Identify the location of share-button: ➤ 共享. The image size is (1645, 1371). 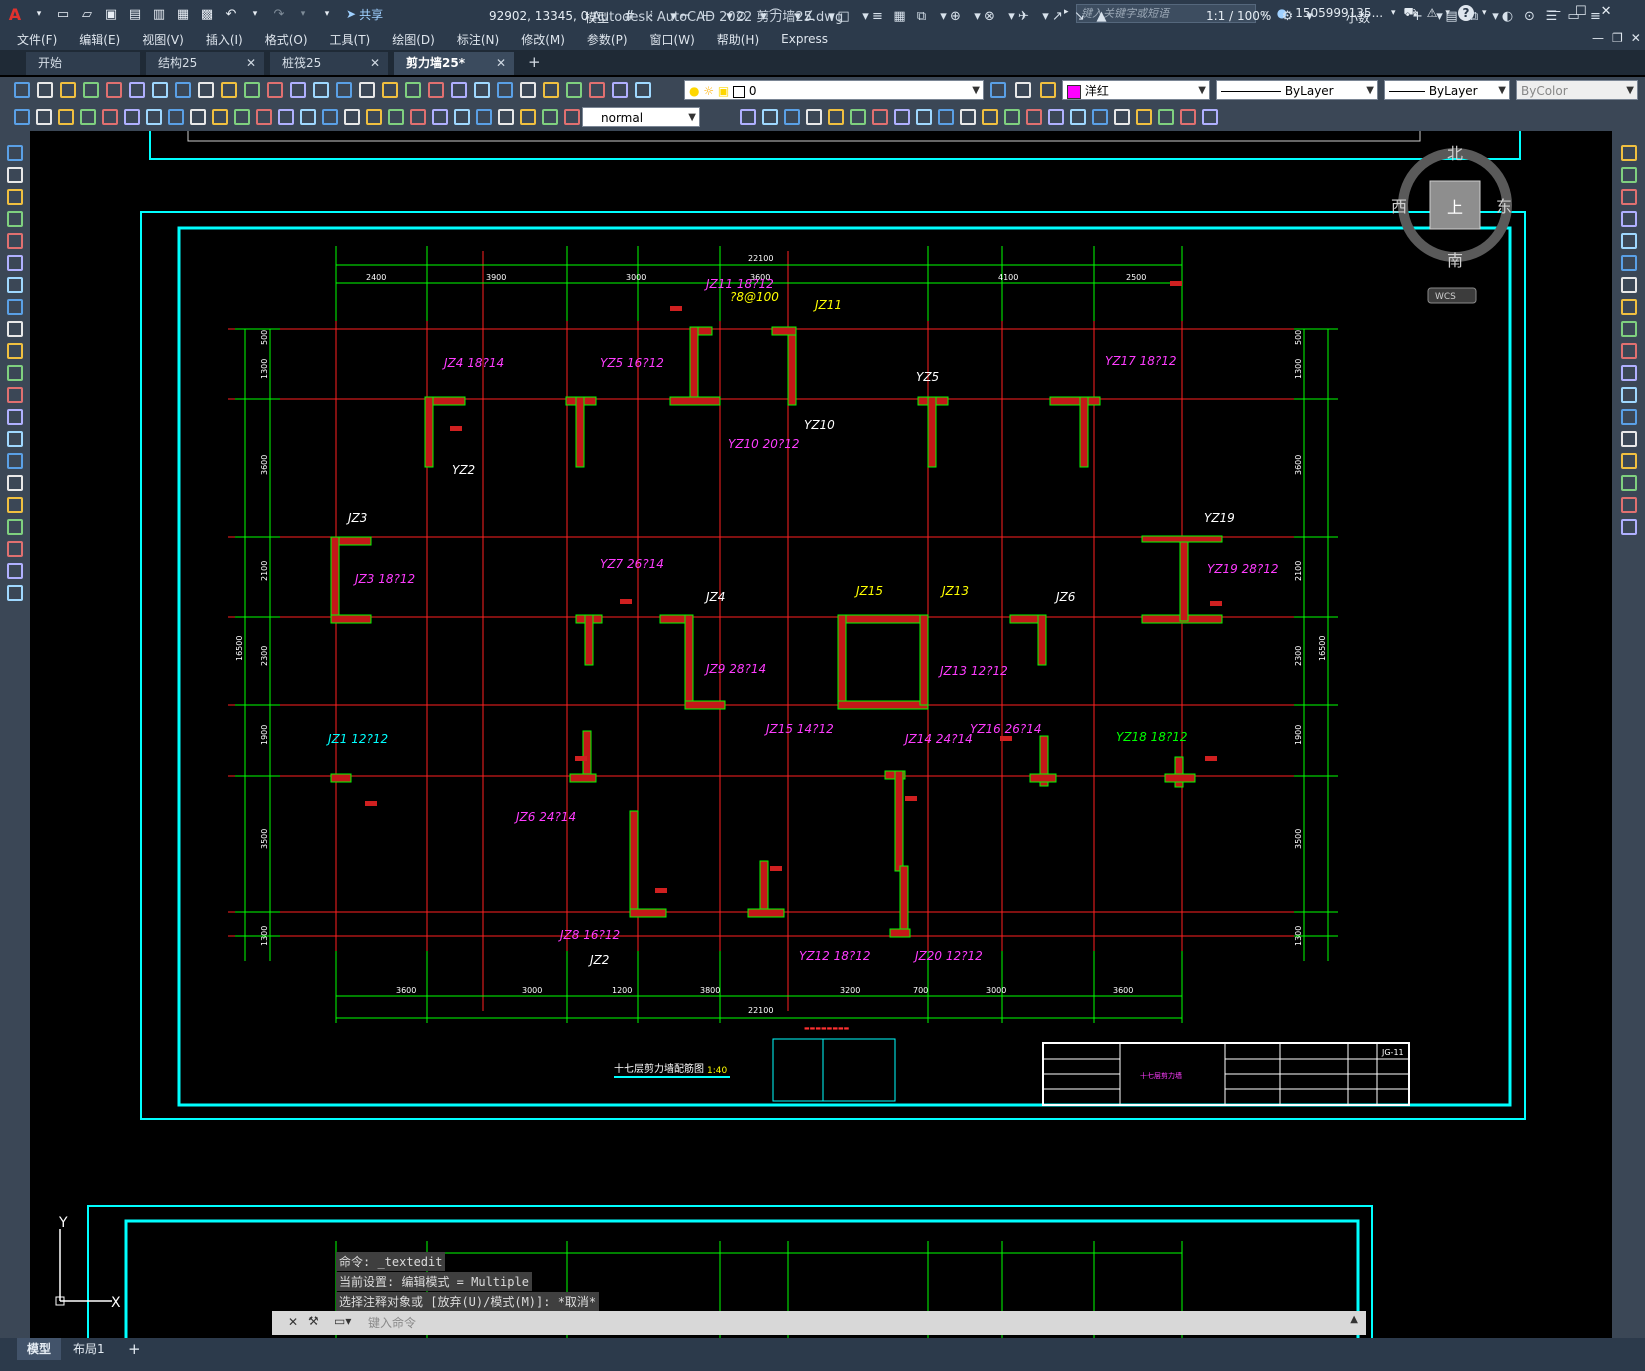
(364, 14).